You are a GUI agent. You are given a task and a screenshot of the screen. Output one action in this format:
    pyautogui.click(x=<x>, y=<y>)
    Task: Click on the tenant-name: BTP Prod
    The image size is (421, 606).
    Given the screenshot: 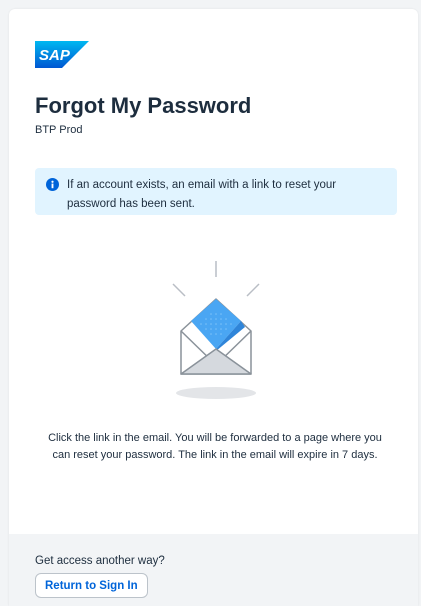 What is the action you would take?
    pyautogui.click(x=59, y=130)
    